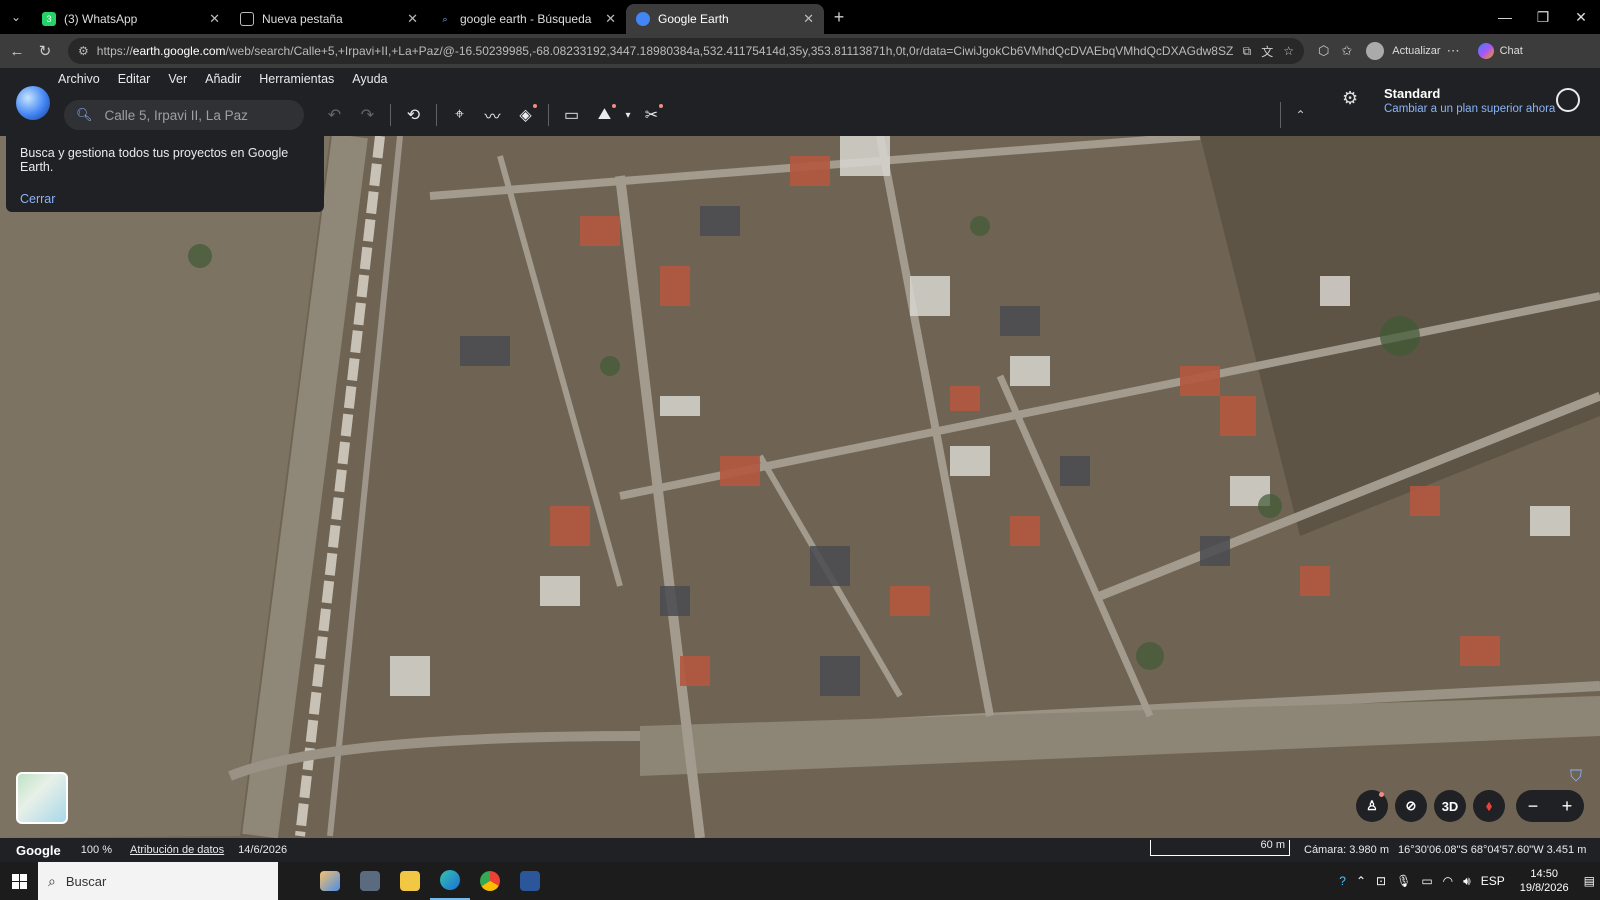  What do you see at coordinates (1489, 806) in the screenshot?
I see `compass-icon: ⬧` at bounding box center [1489, 806].